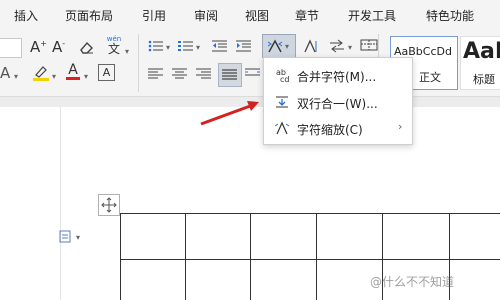 This screenshot has height=300, width=500. What do you see at coordinates (337, 47) in the screenshot?
I see `line-spacing-icon` at bounding box center [337, 47].